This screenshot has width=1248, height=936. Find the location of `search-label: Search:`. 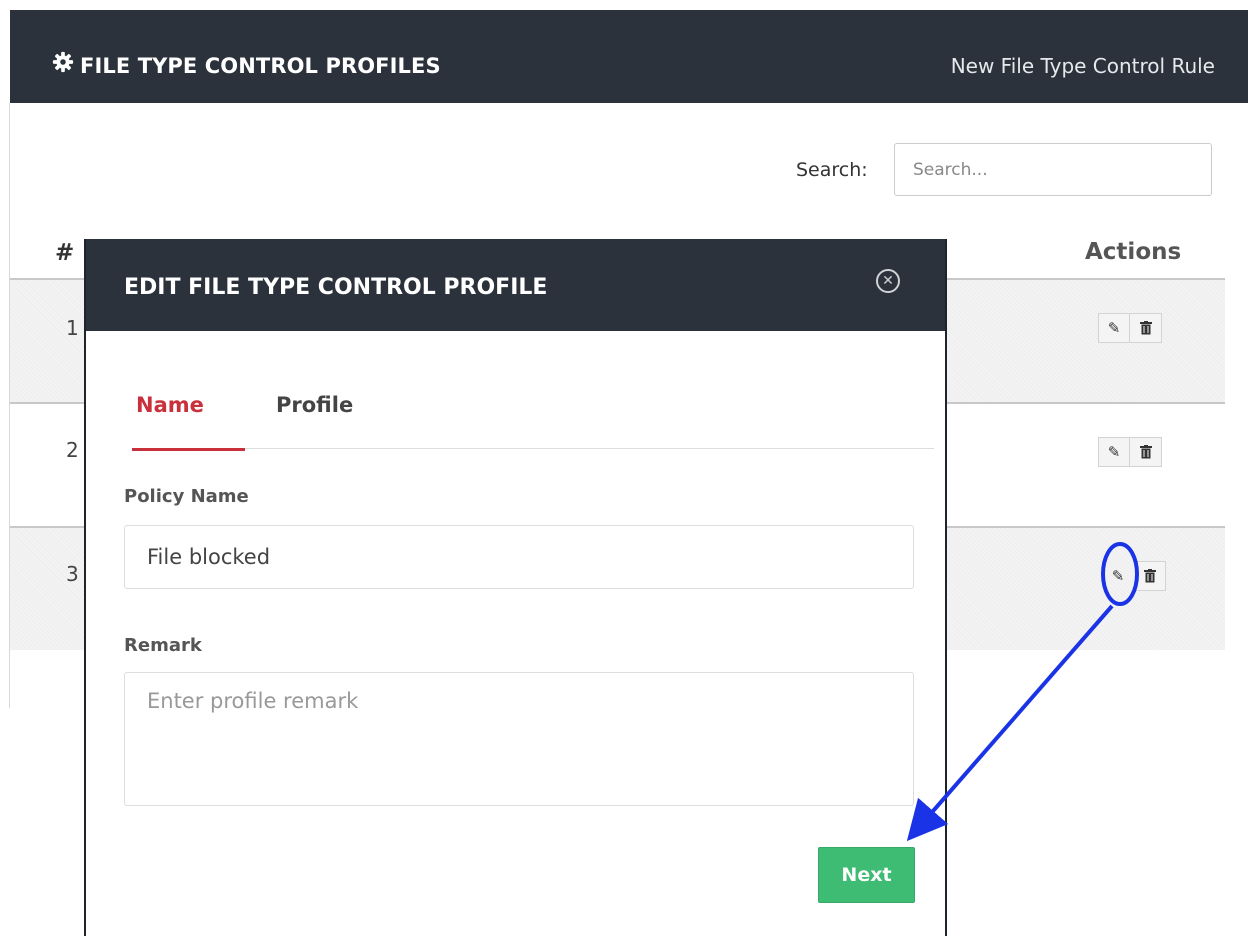

search-label: Search: is located at coordinates (832, 170).